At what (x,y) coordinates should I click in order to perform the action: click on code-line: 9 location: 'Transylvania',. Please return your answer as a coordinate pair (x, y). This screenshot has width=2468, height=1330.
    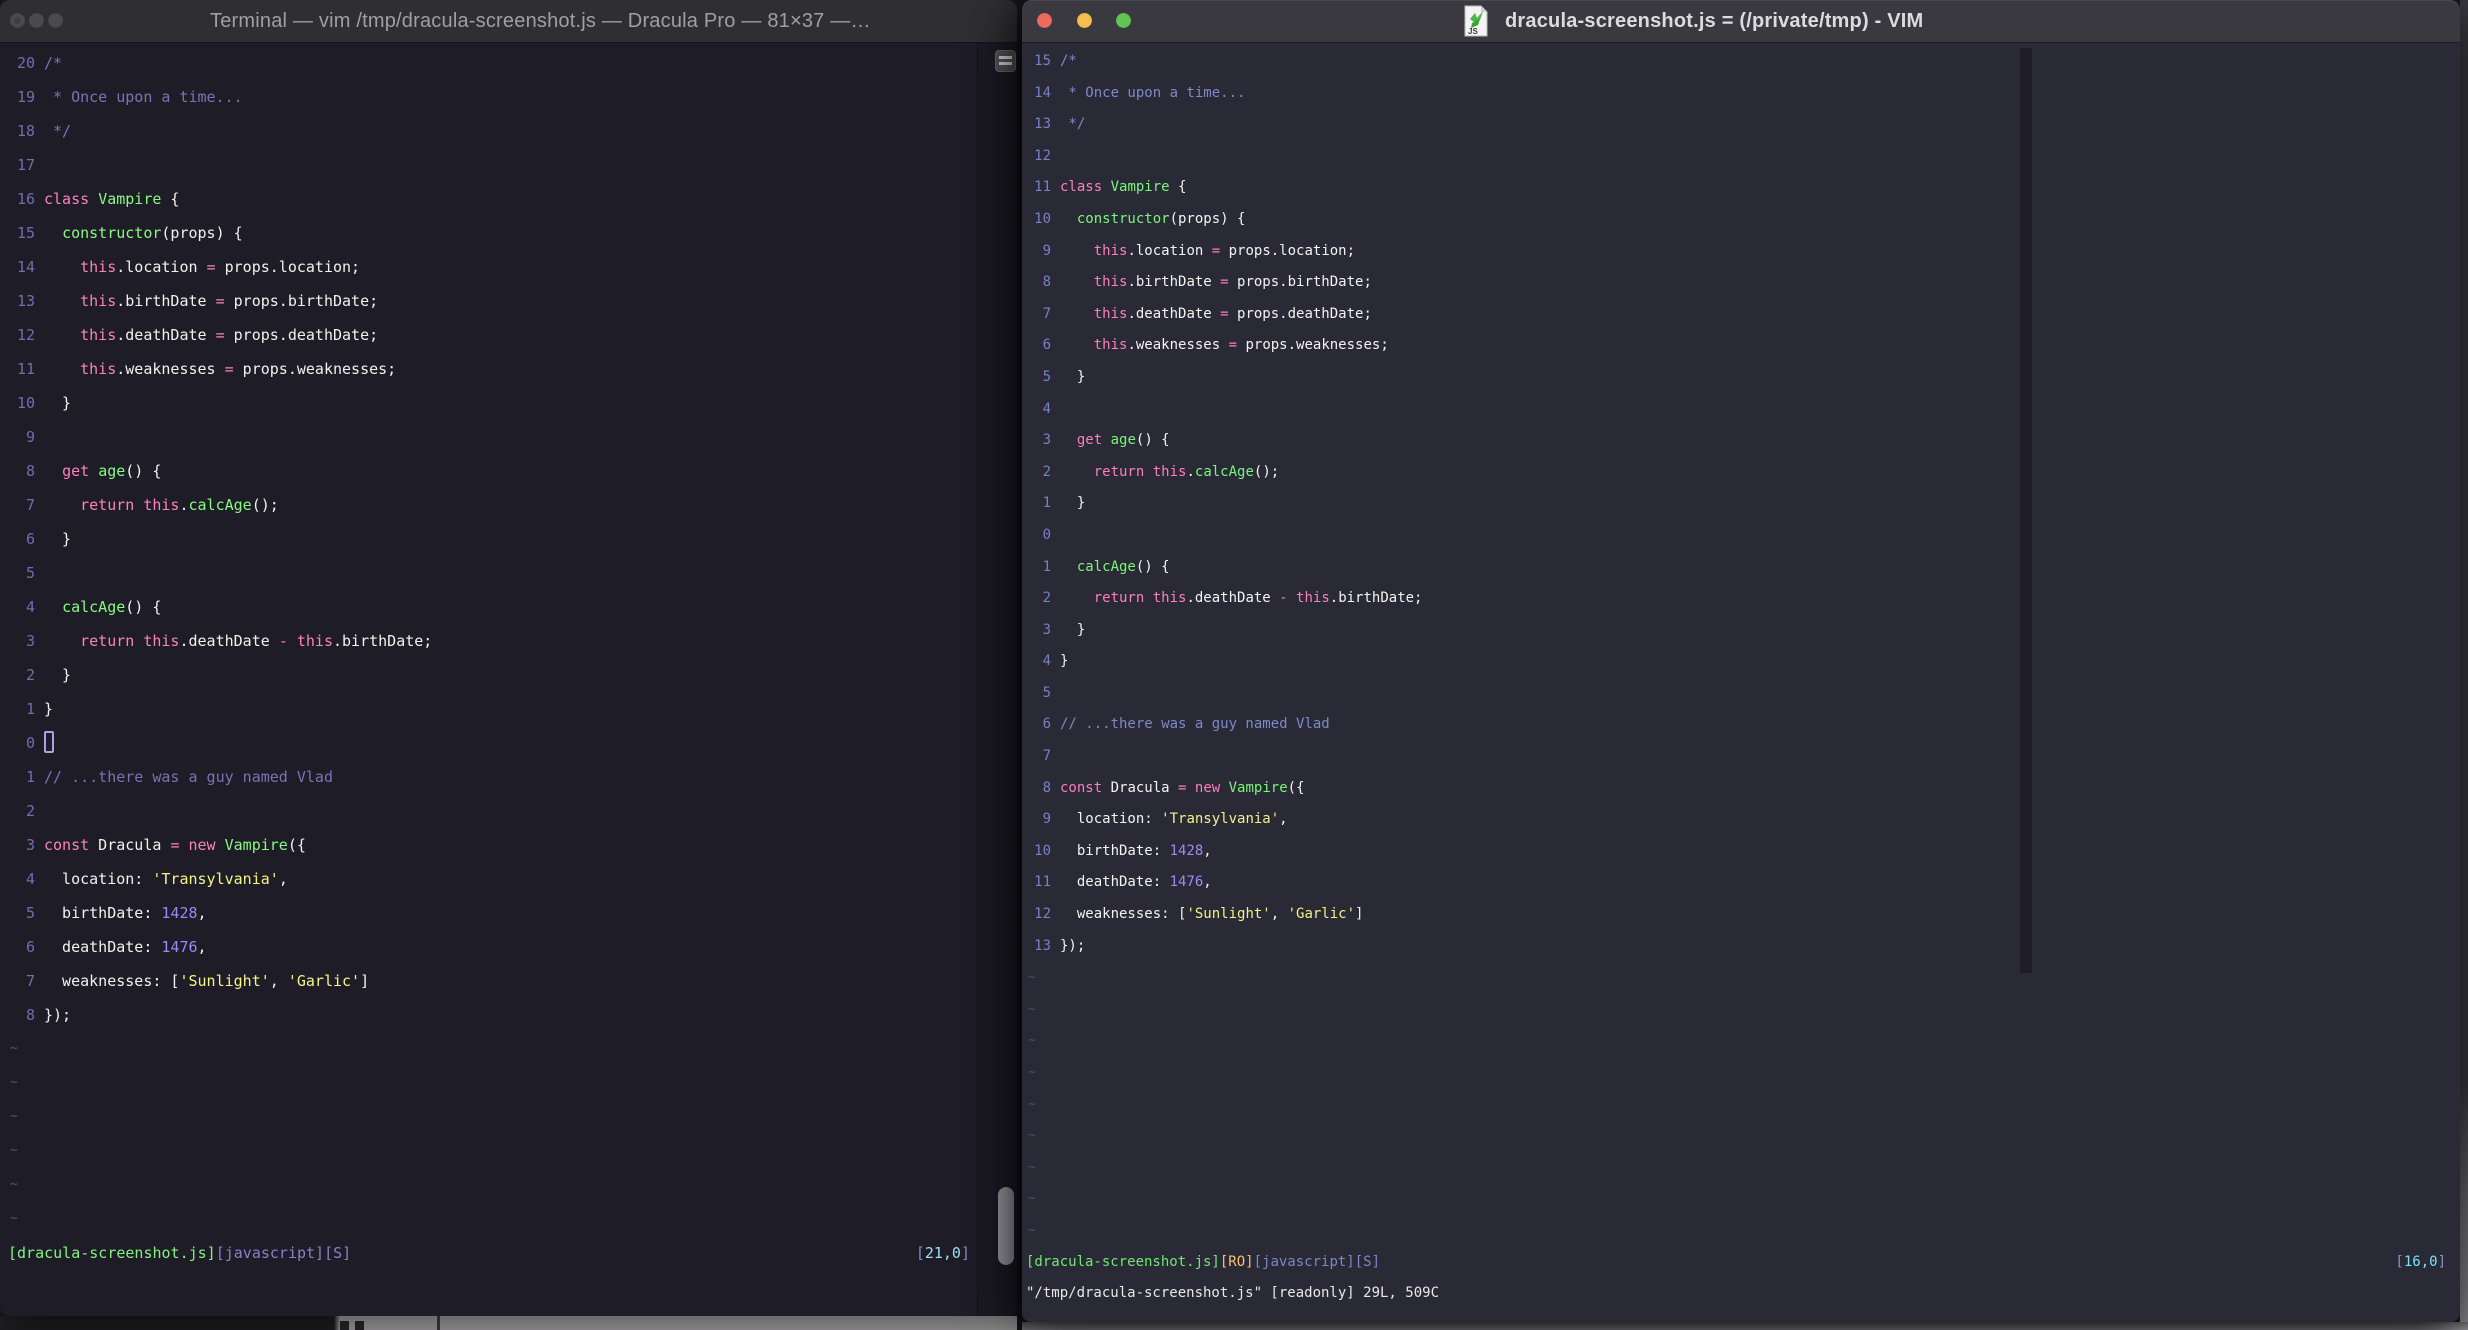
    Looking at the image, I should click on (1738, 820).